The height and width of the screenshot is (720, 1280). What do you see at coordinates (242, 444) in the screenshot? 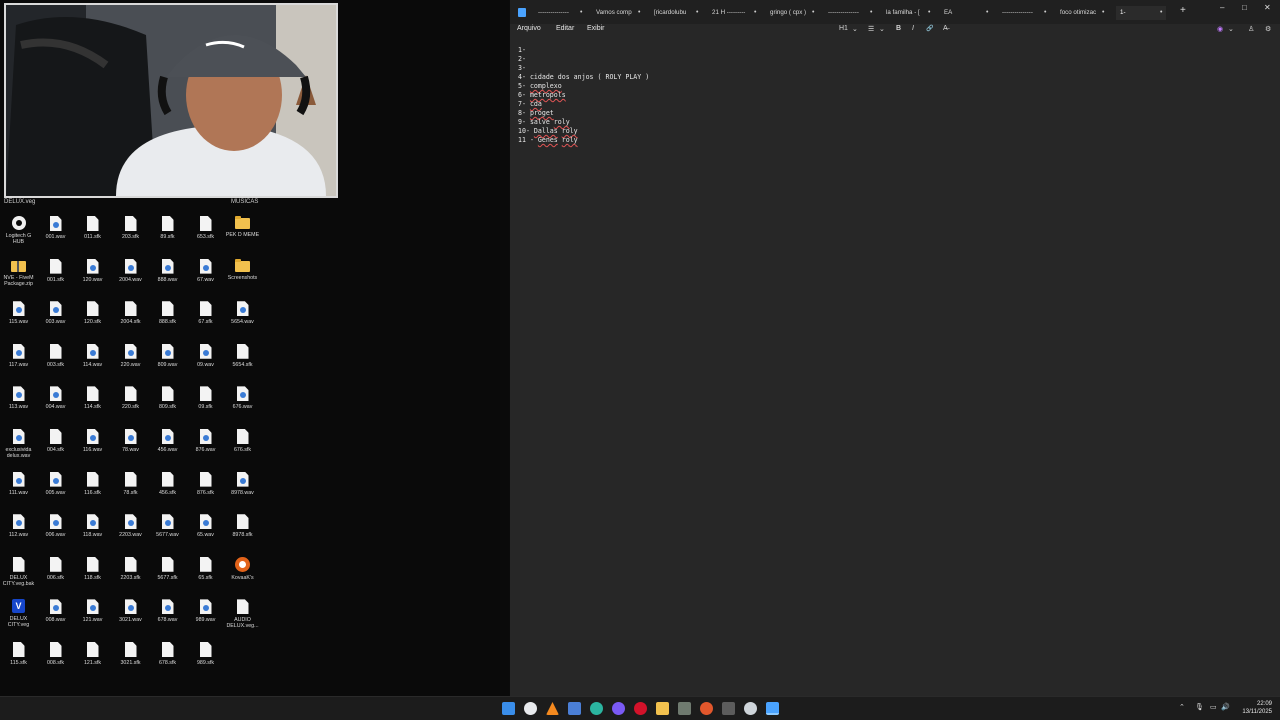
I see `desktop-icon: 676.sfk` at bounding box center [242, 444].